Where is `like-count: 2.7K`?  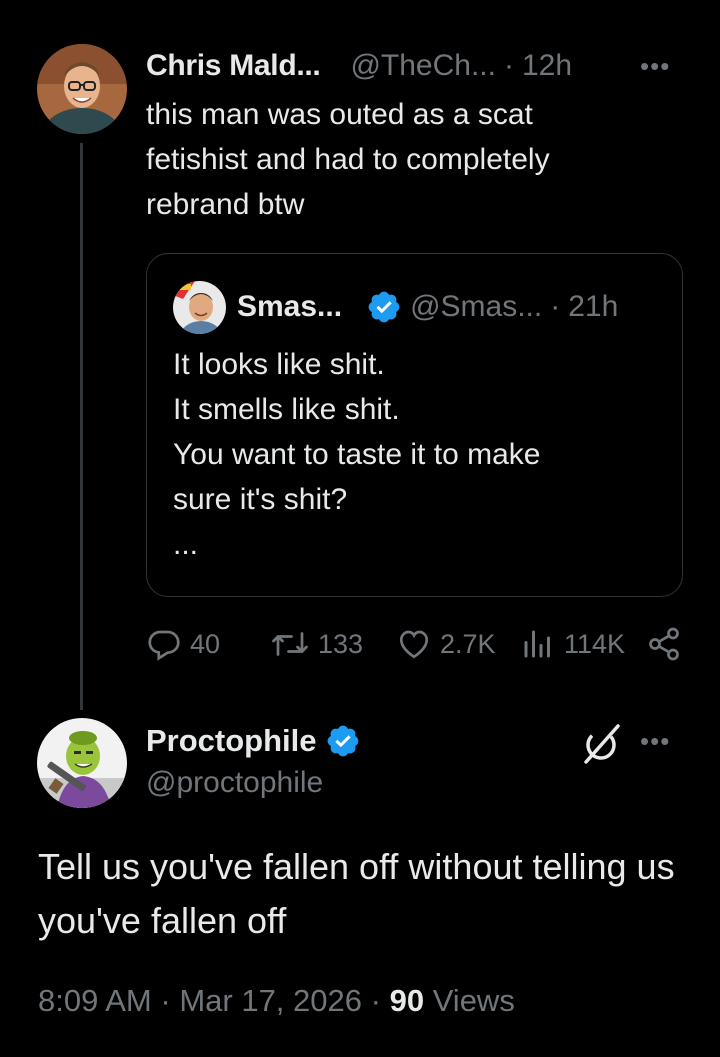 like-count: 2.7K is located at coordinates (468, 643).